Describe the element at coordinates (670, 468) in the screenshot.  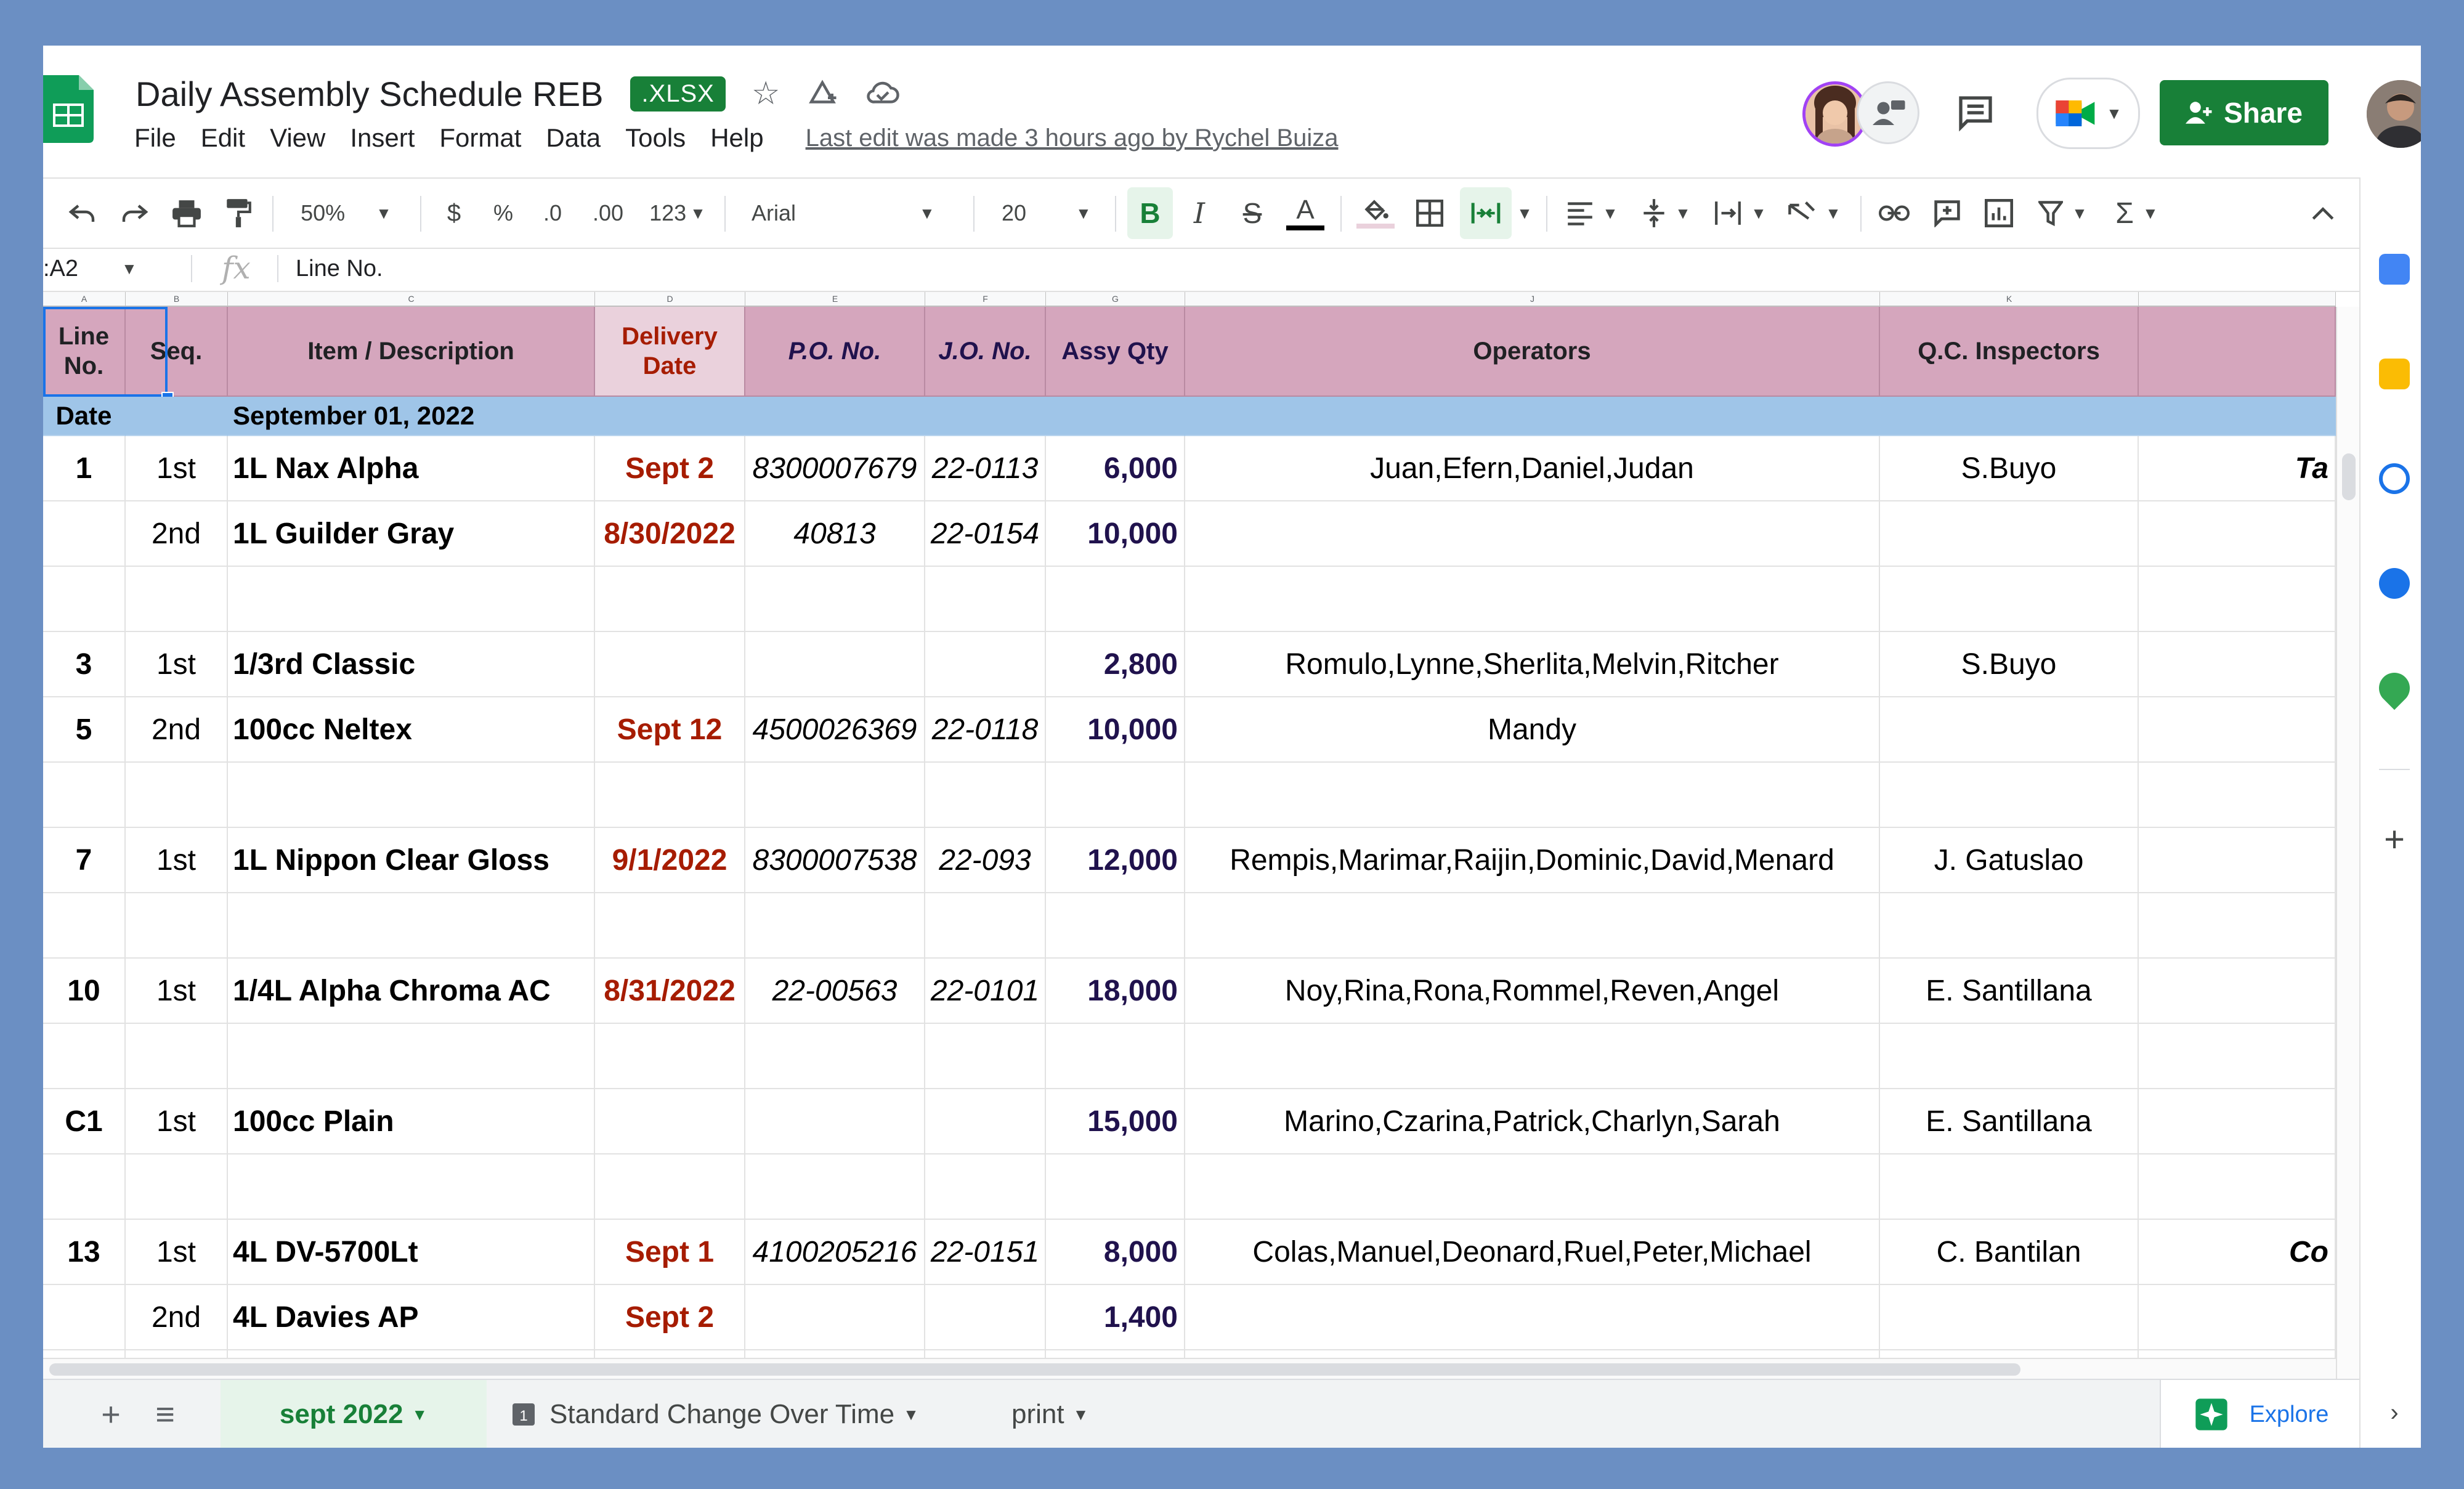
I see `delivery-date-cell: Sept 2` at that location.